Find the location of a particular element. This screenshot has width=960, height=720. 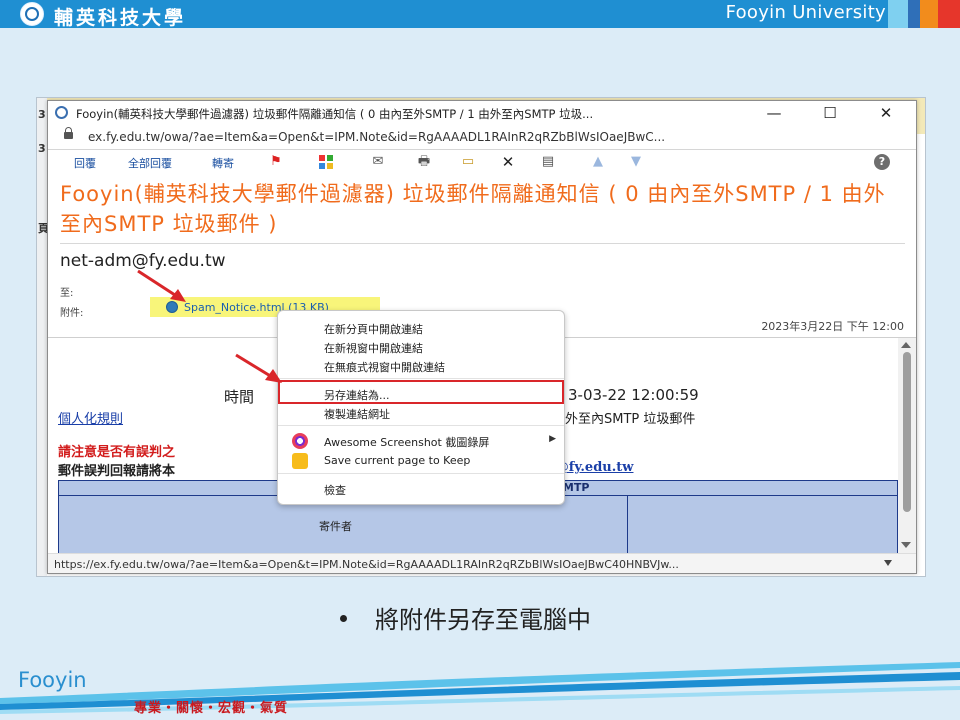

bullet-text: 將附件另存至電腦中 is located at coordinates (483, 620).